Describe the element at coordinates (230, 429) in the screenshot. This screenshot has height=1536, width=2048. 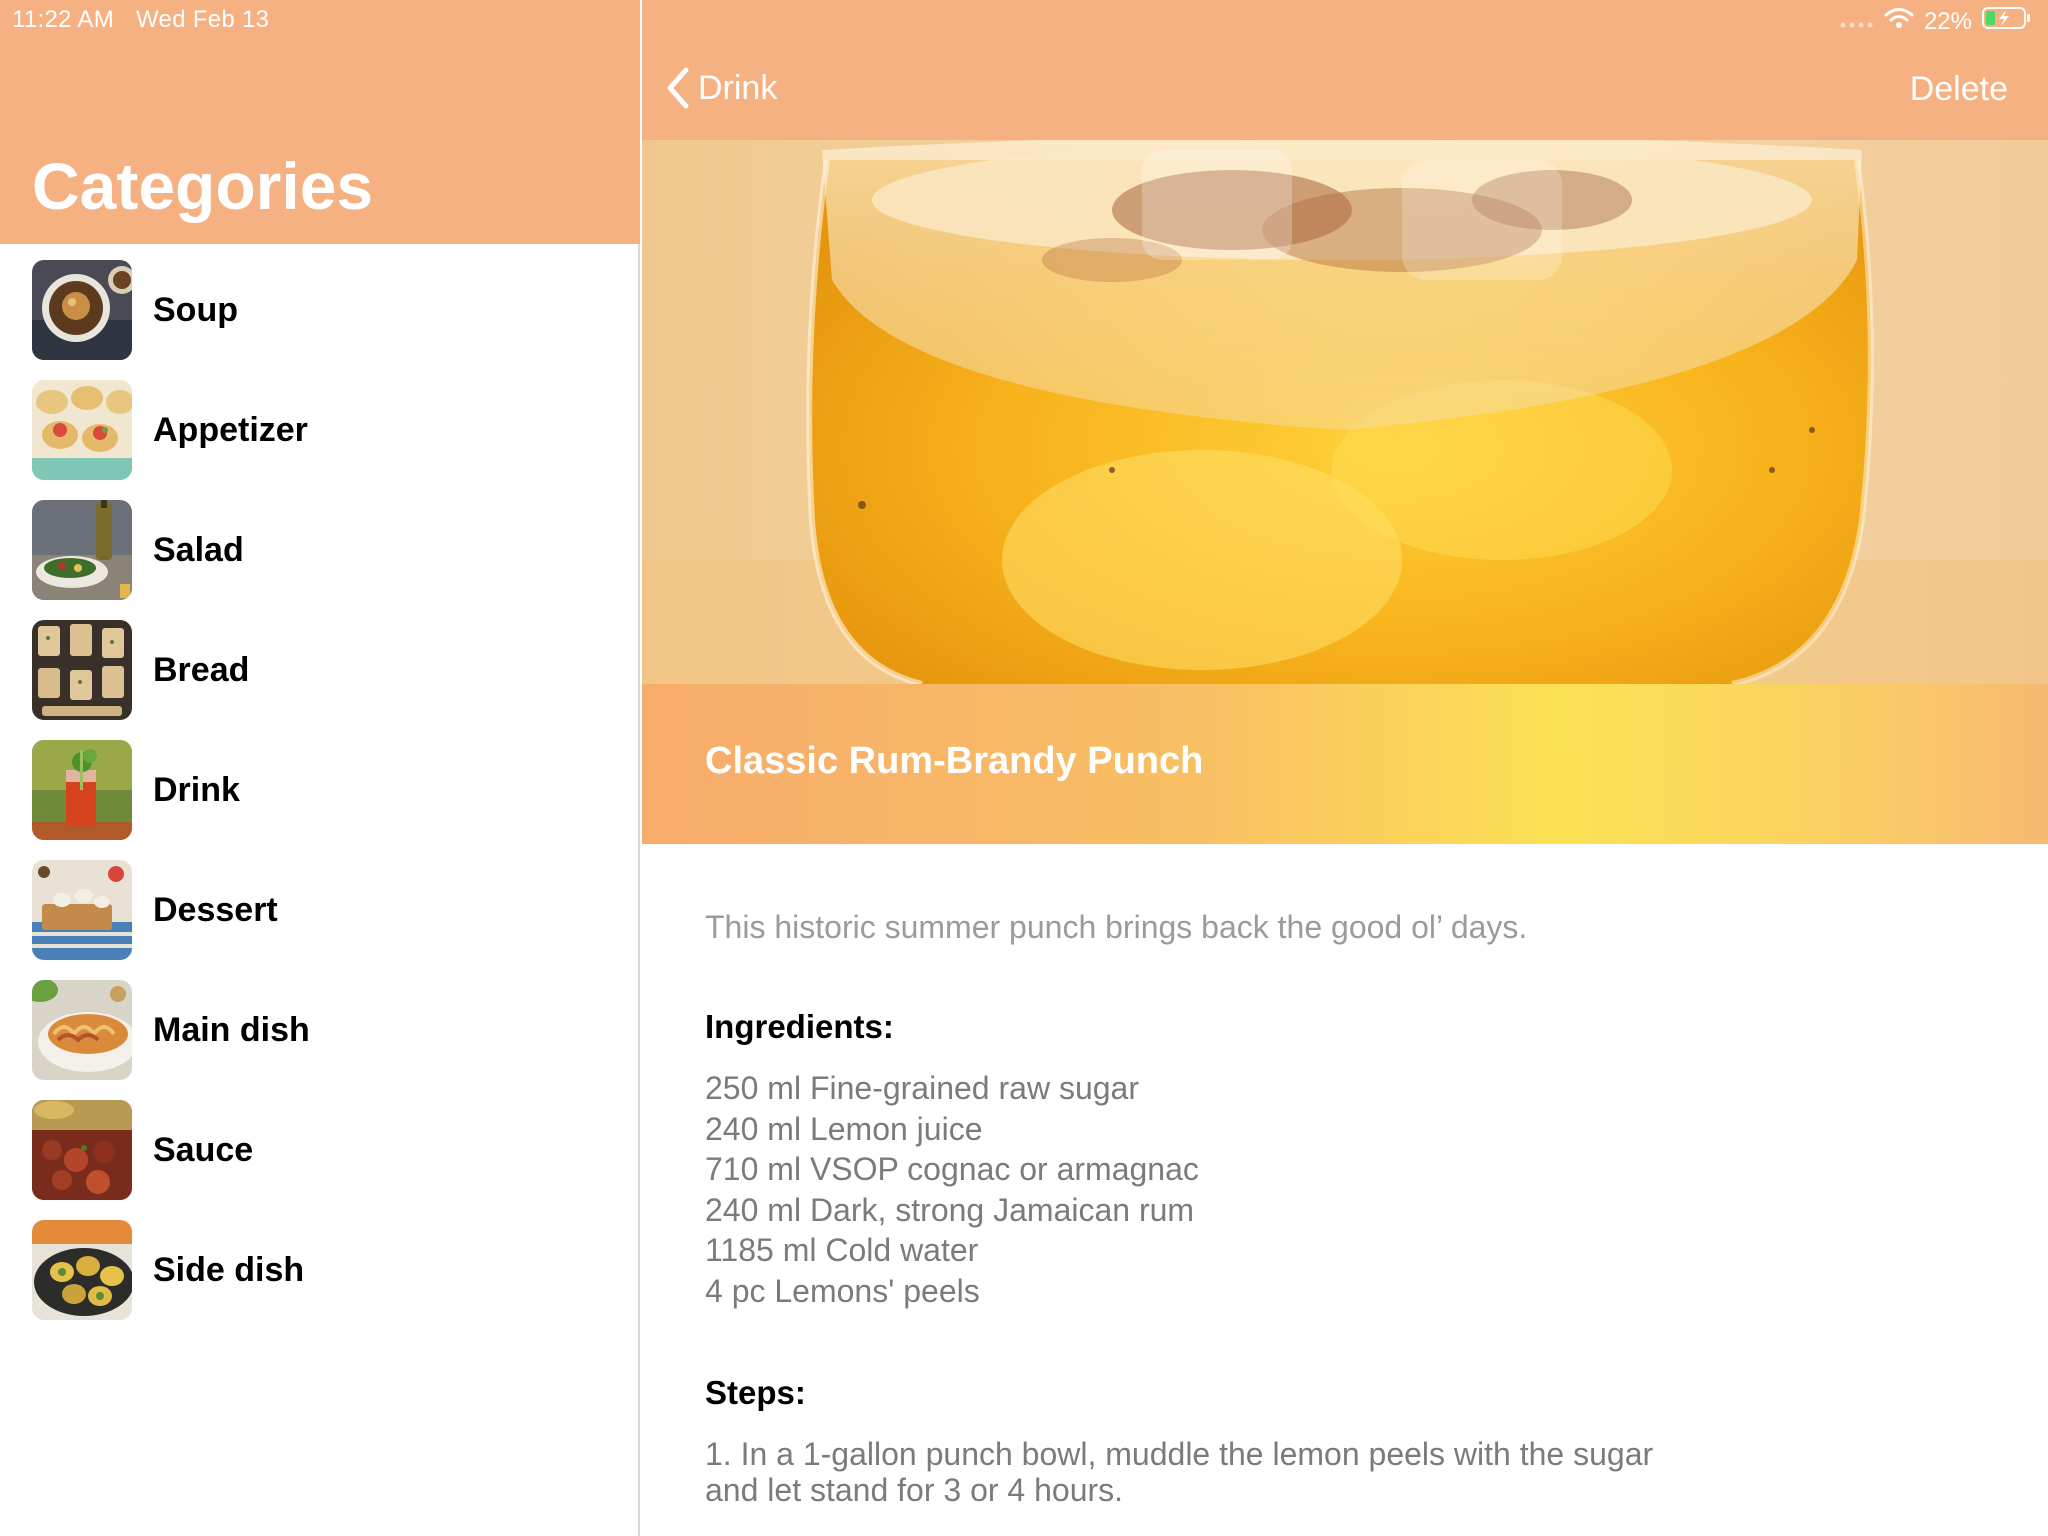
I see `category-label: Appetizer` at that location.